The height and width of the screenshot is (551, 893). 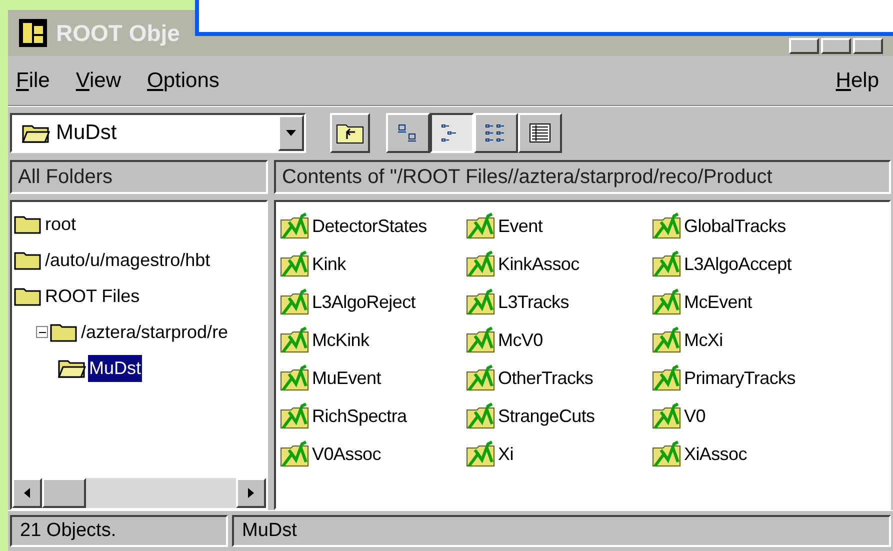 I want to click on up-folder-button, so click(x=350, y=132).